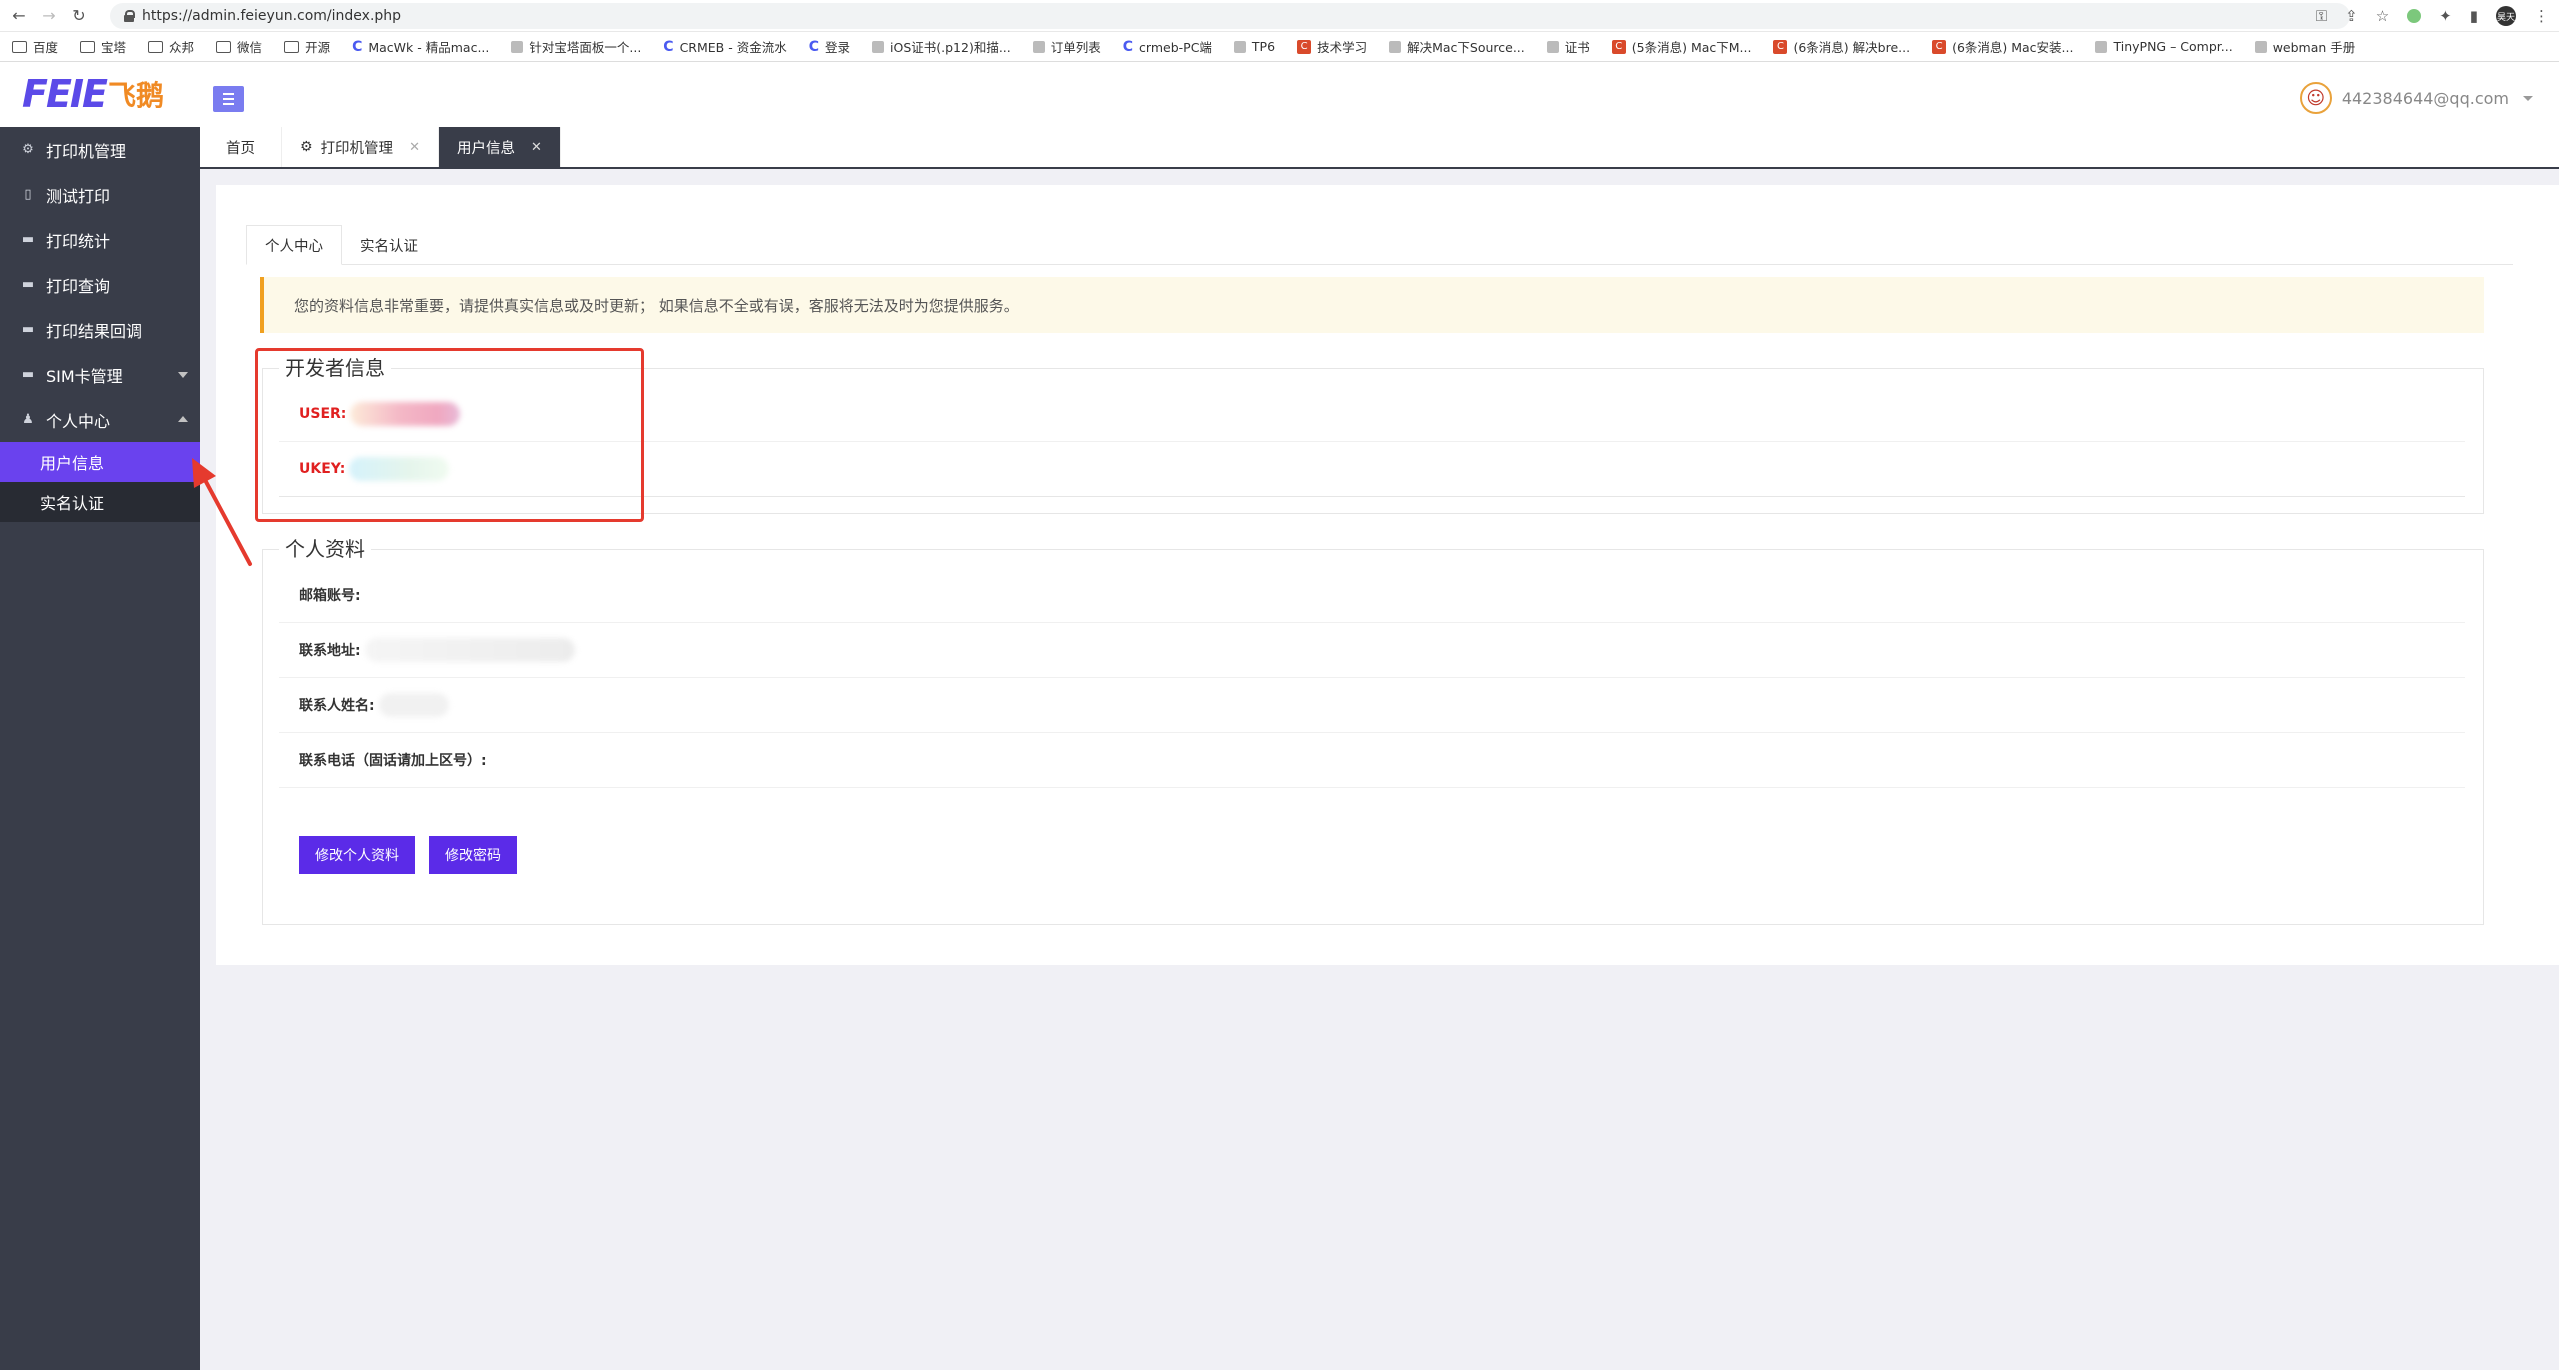 This screenshot has height=1370, width=2559. Describe the element at coordinates (499, 147) in the screenshot. I see `tab-user-info: 用户信息 ✕` at that location.